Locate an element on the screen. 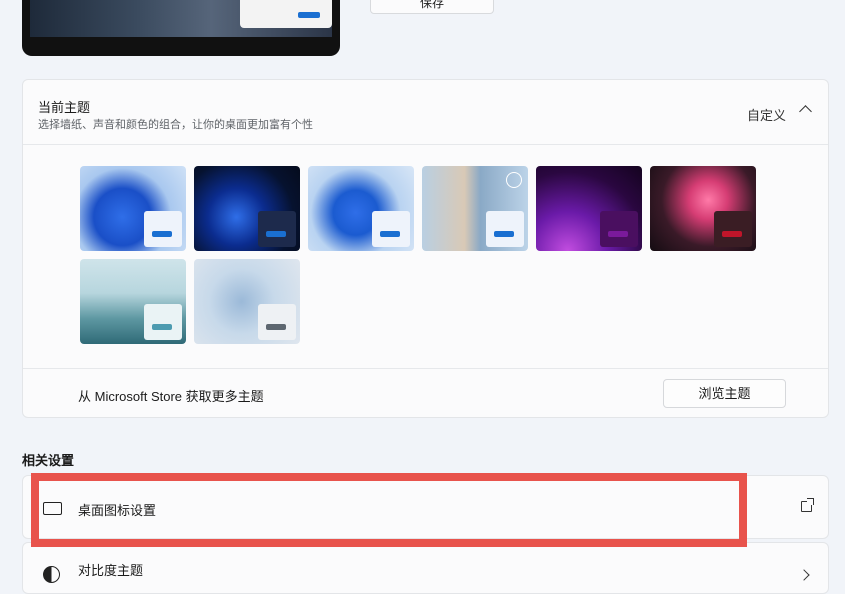 The image size is (845, 594). preview-window is located at coordinates (286, 14).